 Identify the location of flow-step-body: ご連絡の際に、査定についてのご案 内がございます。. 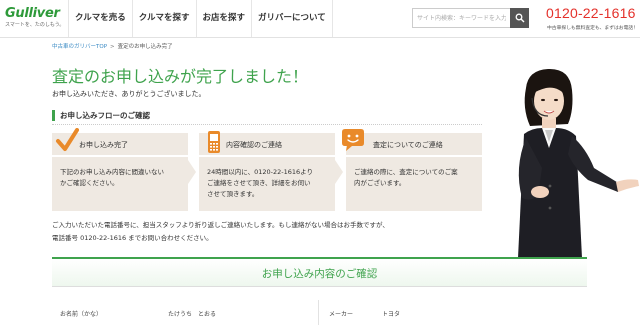
(415, 178).